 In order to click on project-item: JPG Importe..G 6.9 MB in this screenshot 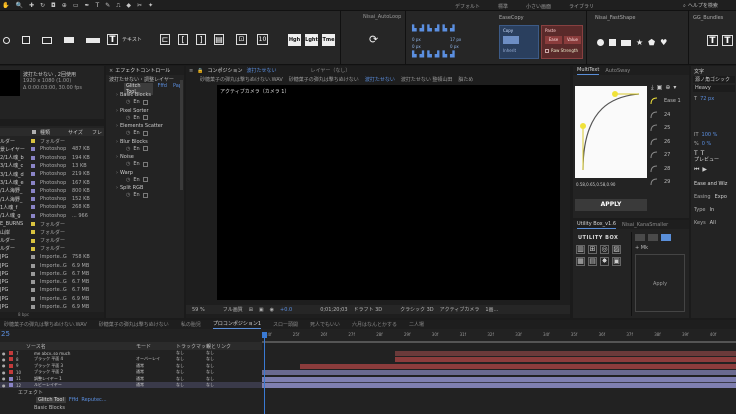, I will do `click(52, 307)`.